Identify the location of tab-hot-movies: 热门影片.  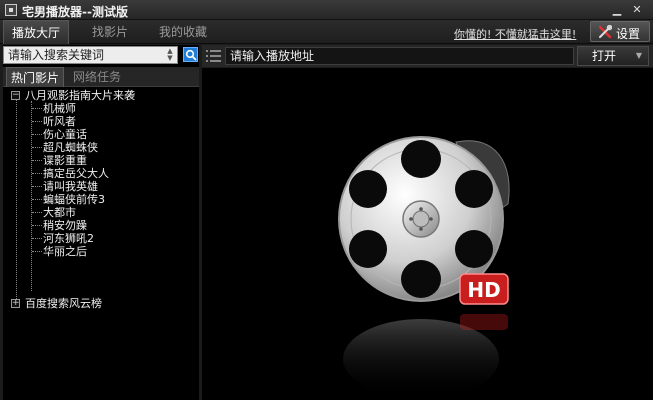
(35, 77).